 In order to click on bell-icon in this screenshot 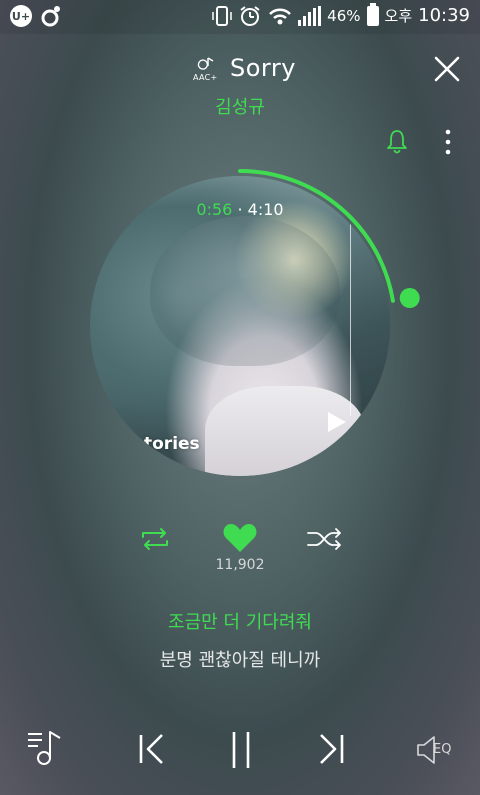, I will do `click(397, 141)`.